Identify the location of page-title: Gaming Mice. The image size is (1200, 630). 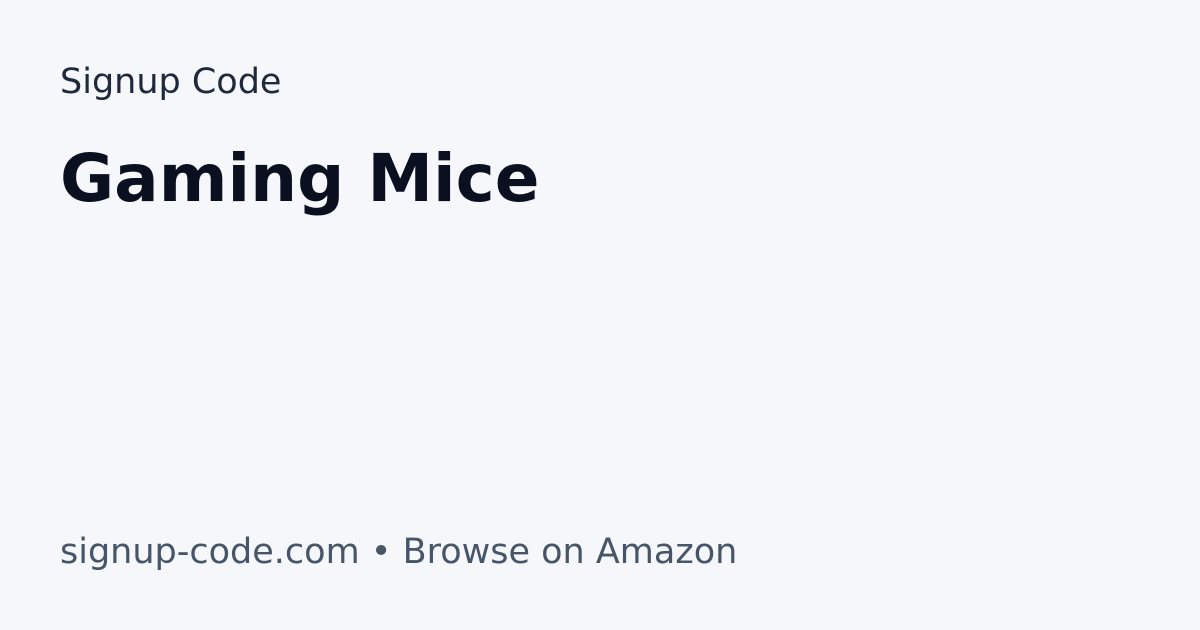
(300, 178).